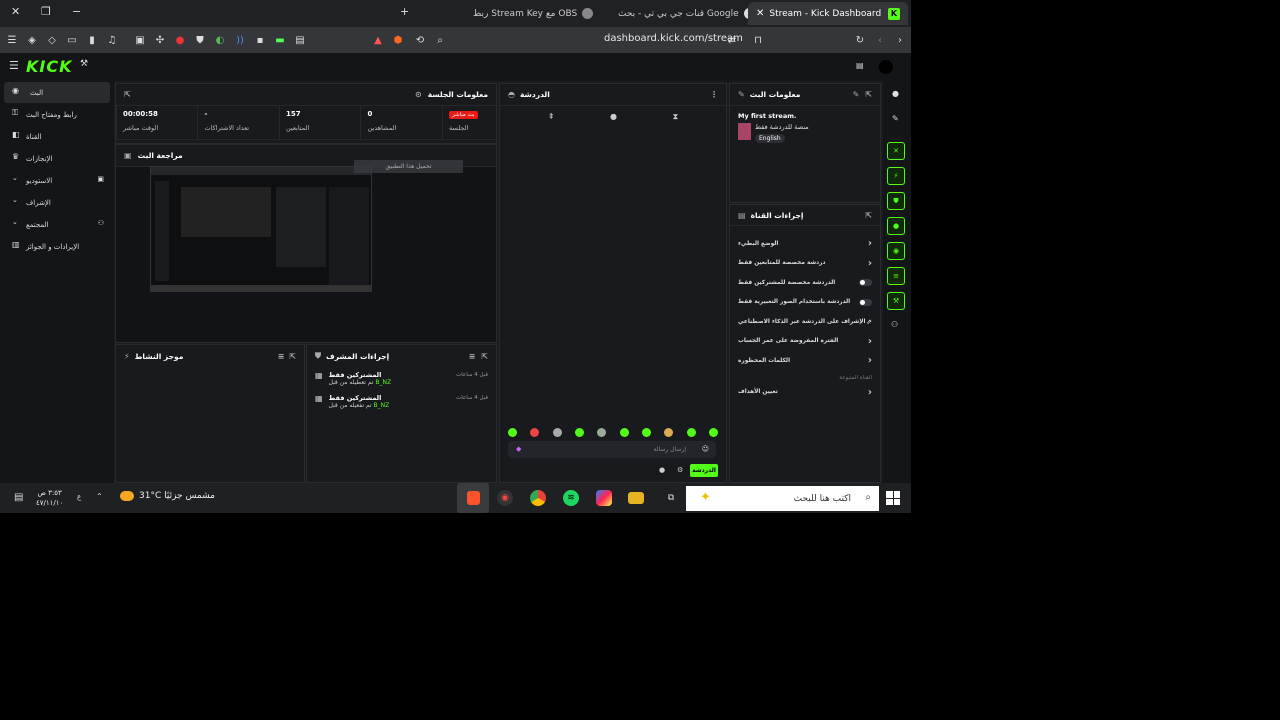 The image size is (1280, 720). Describe the element at coordinates (896, 276) in the screenshot. I see `rail-list-button: ≡` at that location.